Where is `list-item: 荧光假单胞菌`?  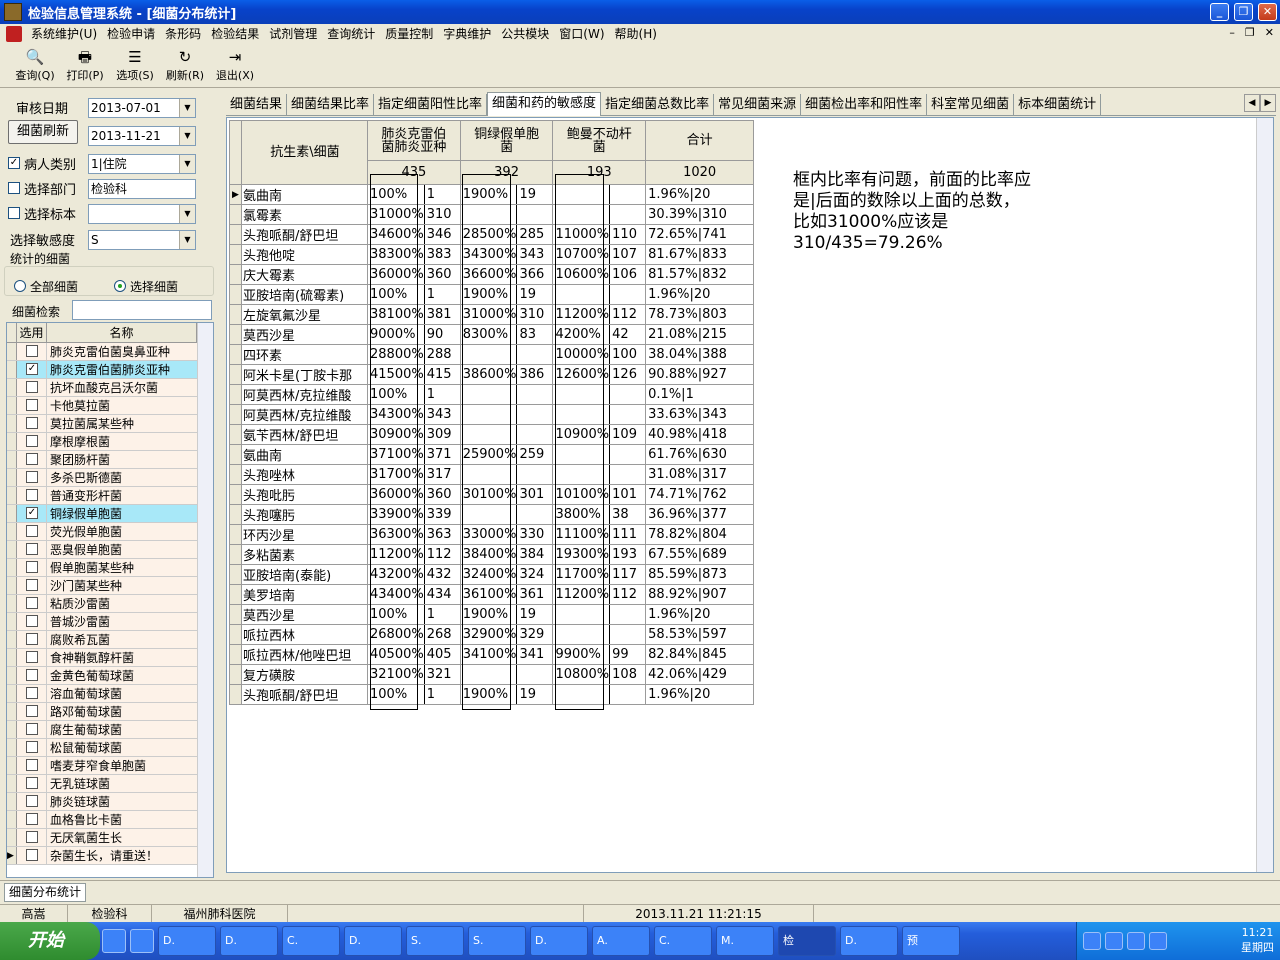 list-item: 荧光假单胞菌 is located at coordinates (110, 532).